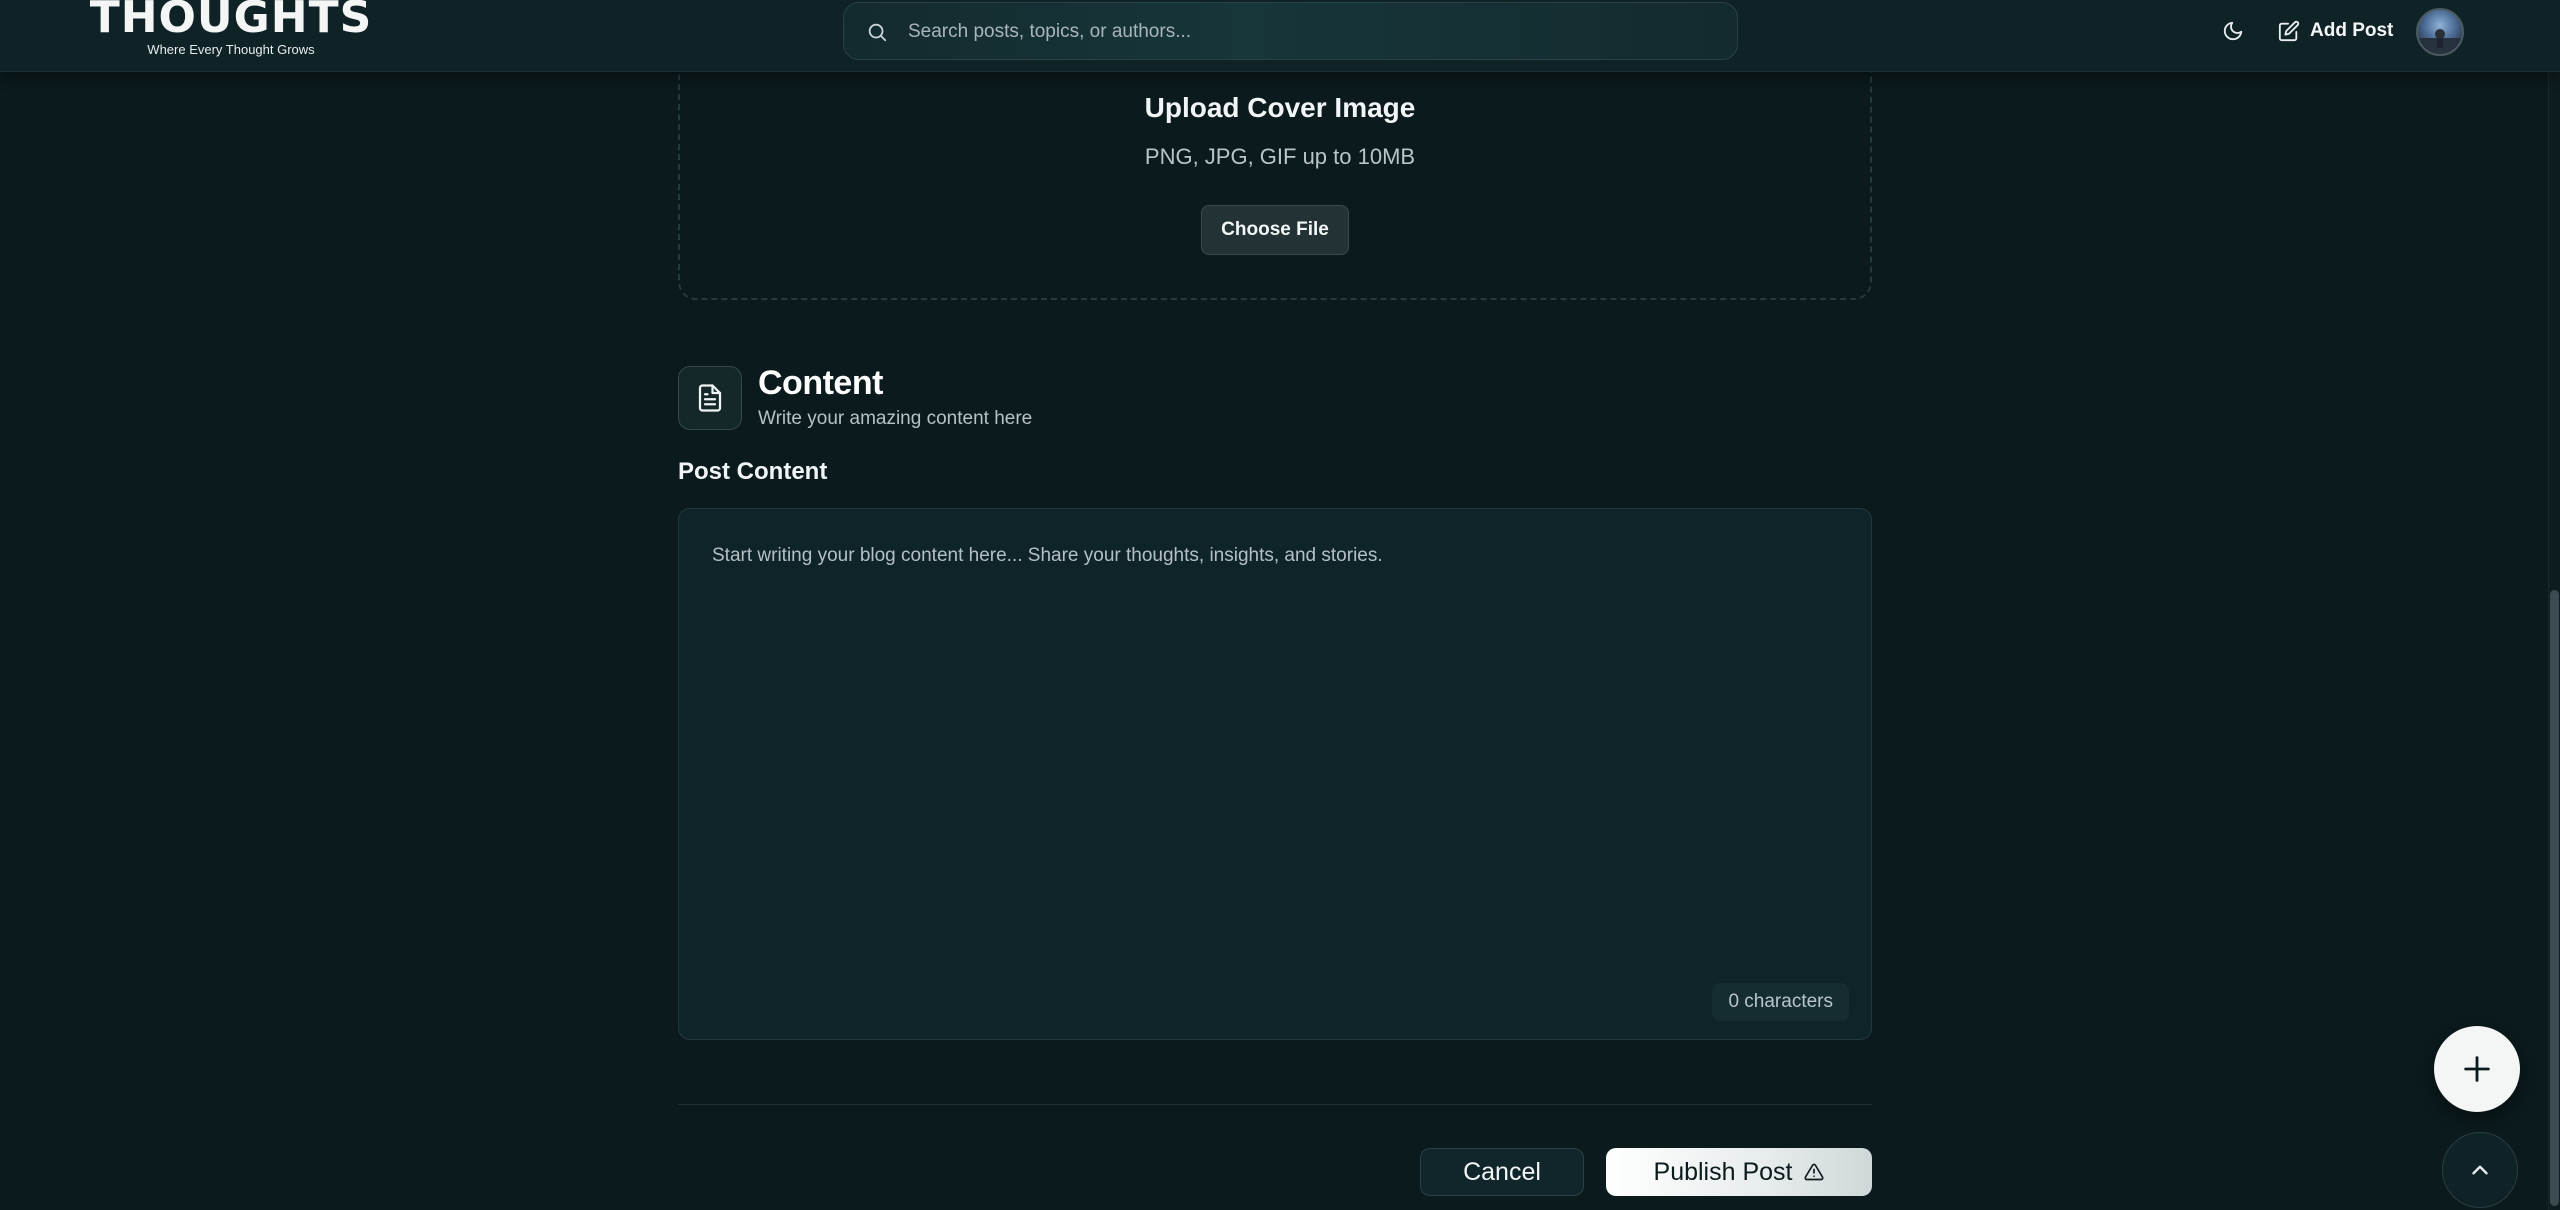 The image size is (2560, 1210). I want to click on scroll-to-top-button, so click(2480, 1170).